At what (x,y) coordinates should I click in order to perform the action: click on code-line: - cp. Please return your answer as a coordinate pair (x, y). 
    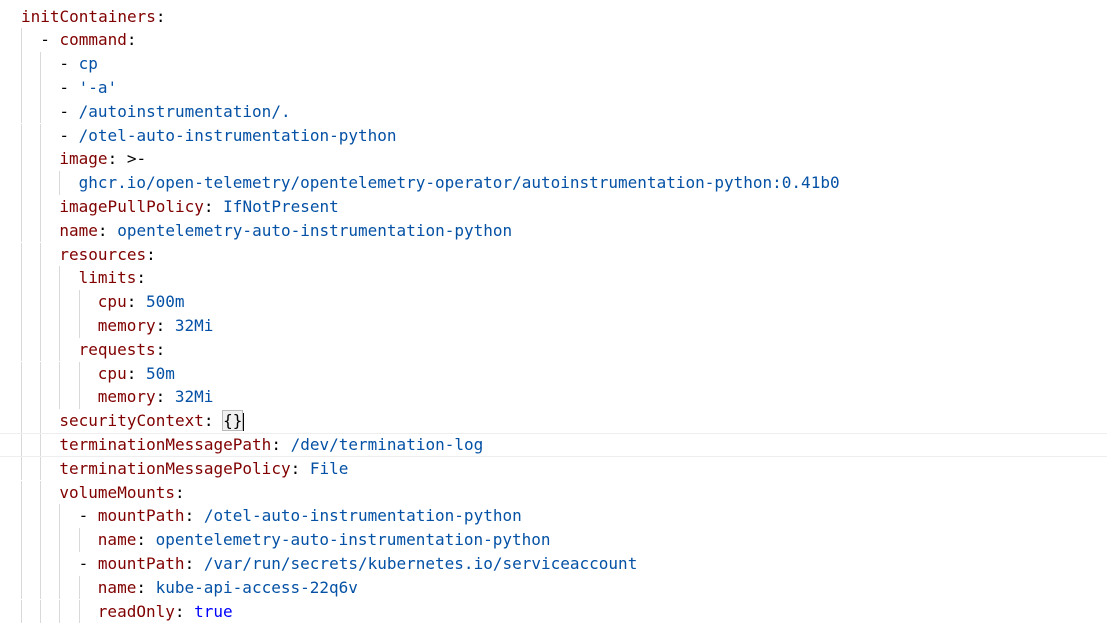
    Looking at the image, I should click on (553, 64).